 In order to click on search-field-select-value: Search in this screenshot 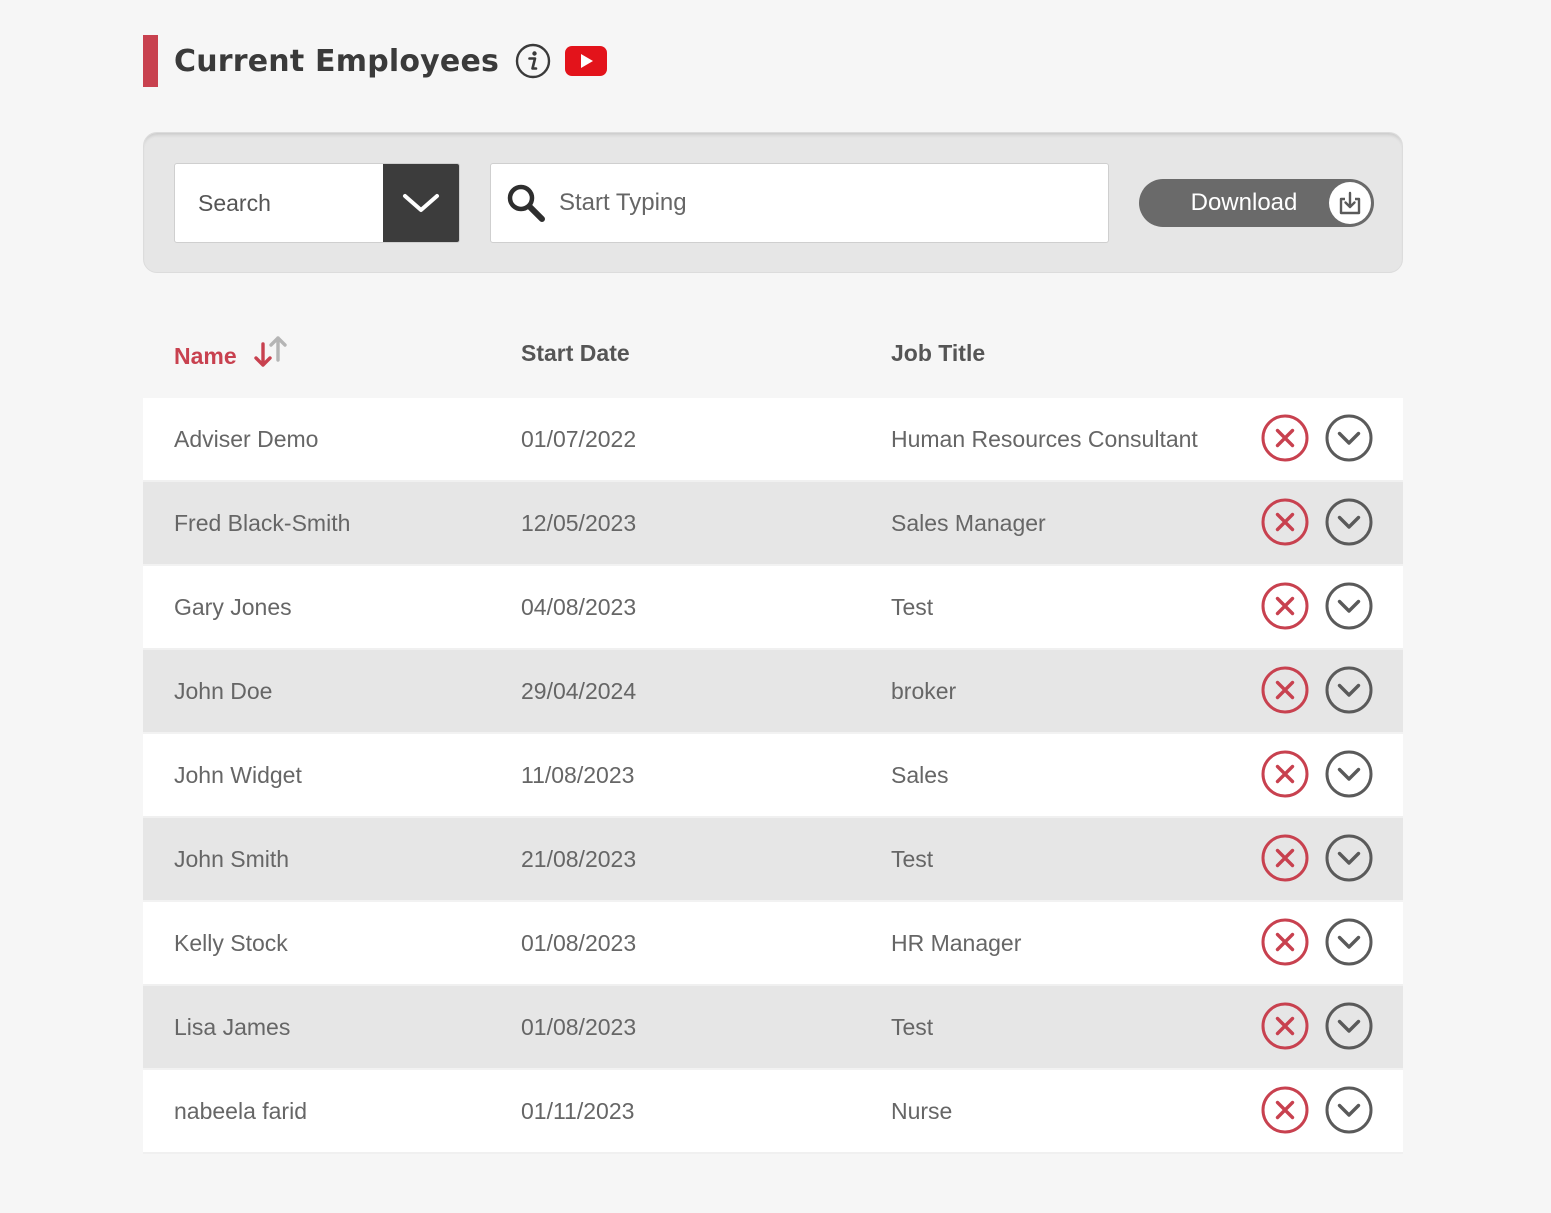, I will do `click(234, 202)`.